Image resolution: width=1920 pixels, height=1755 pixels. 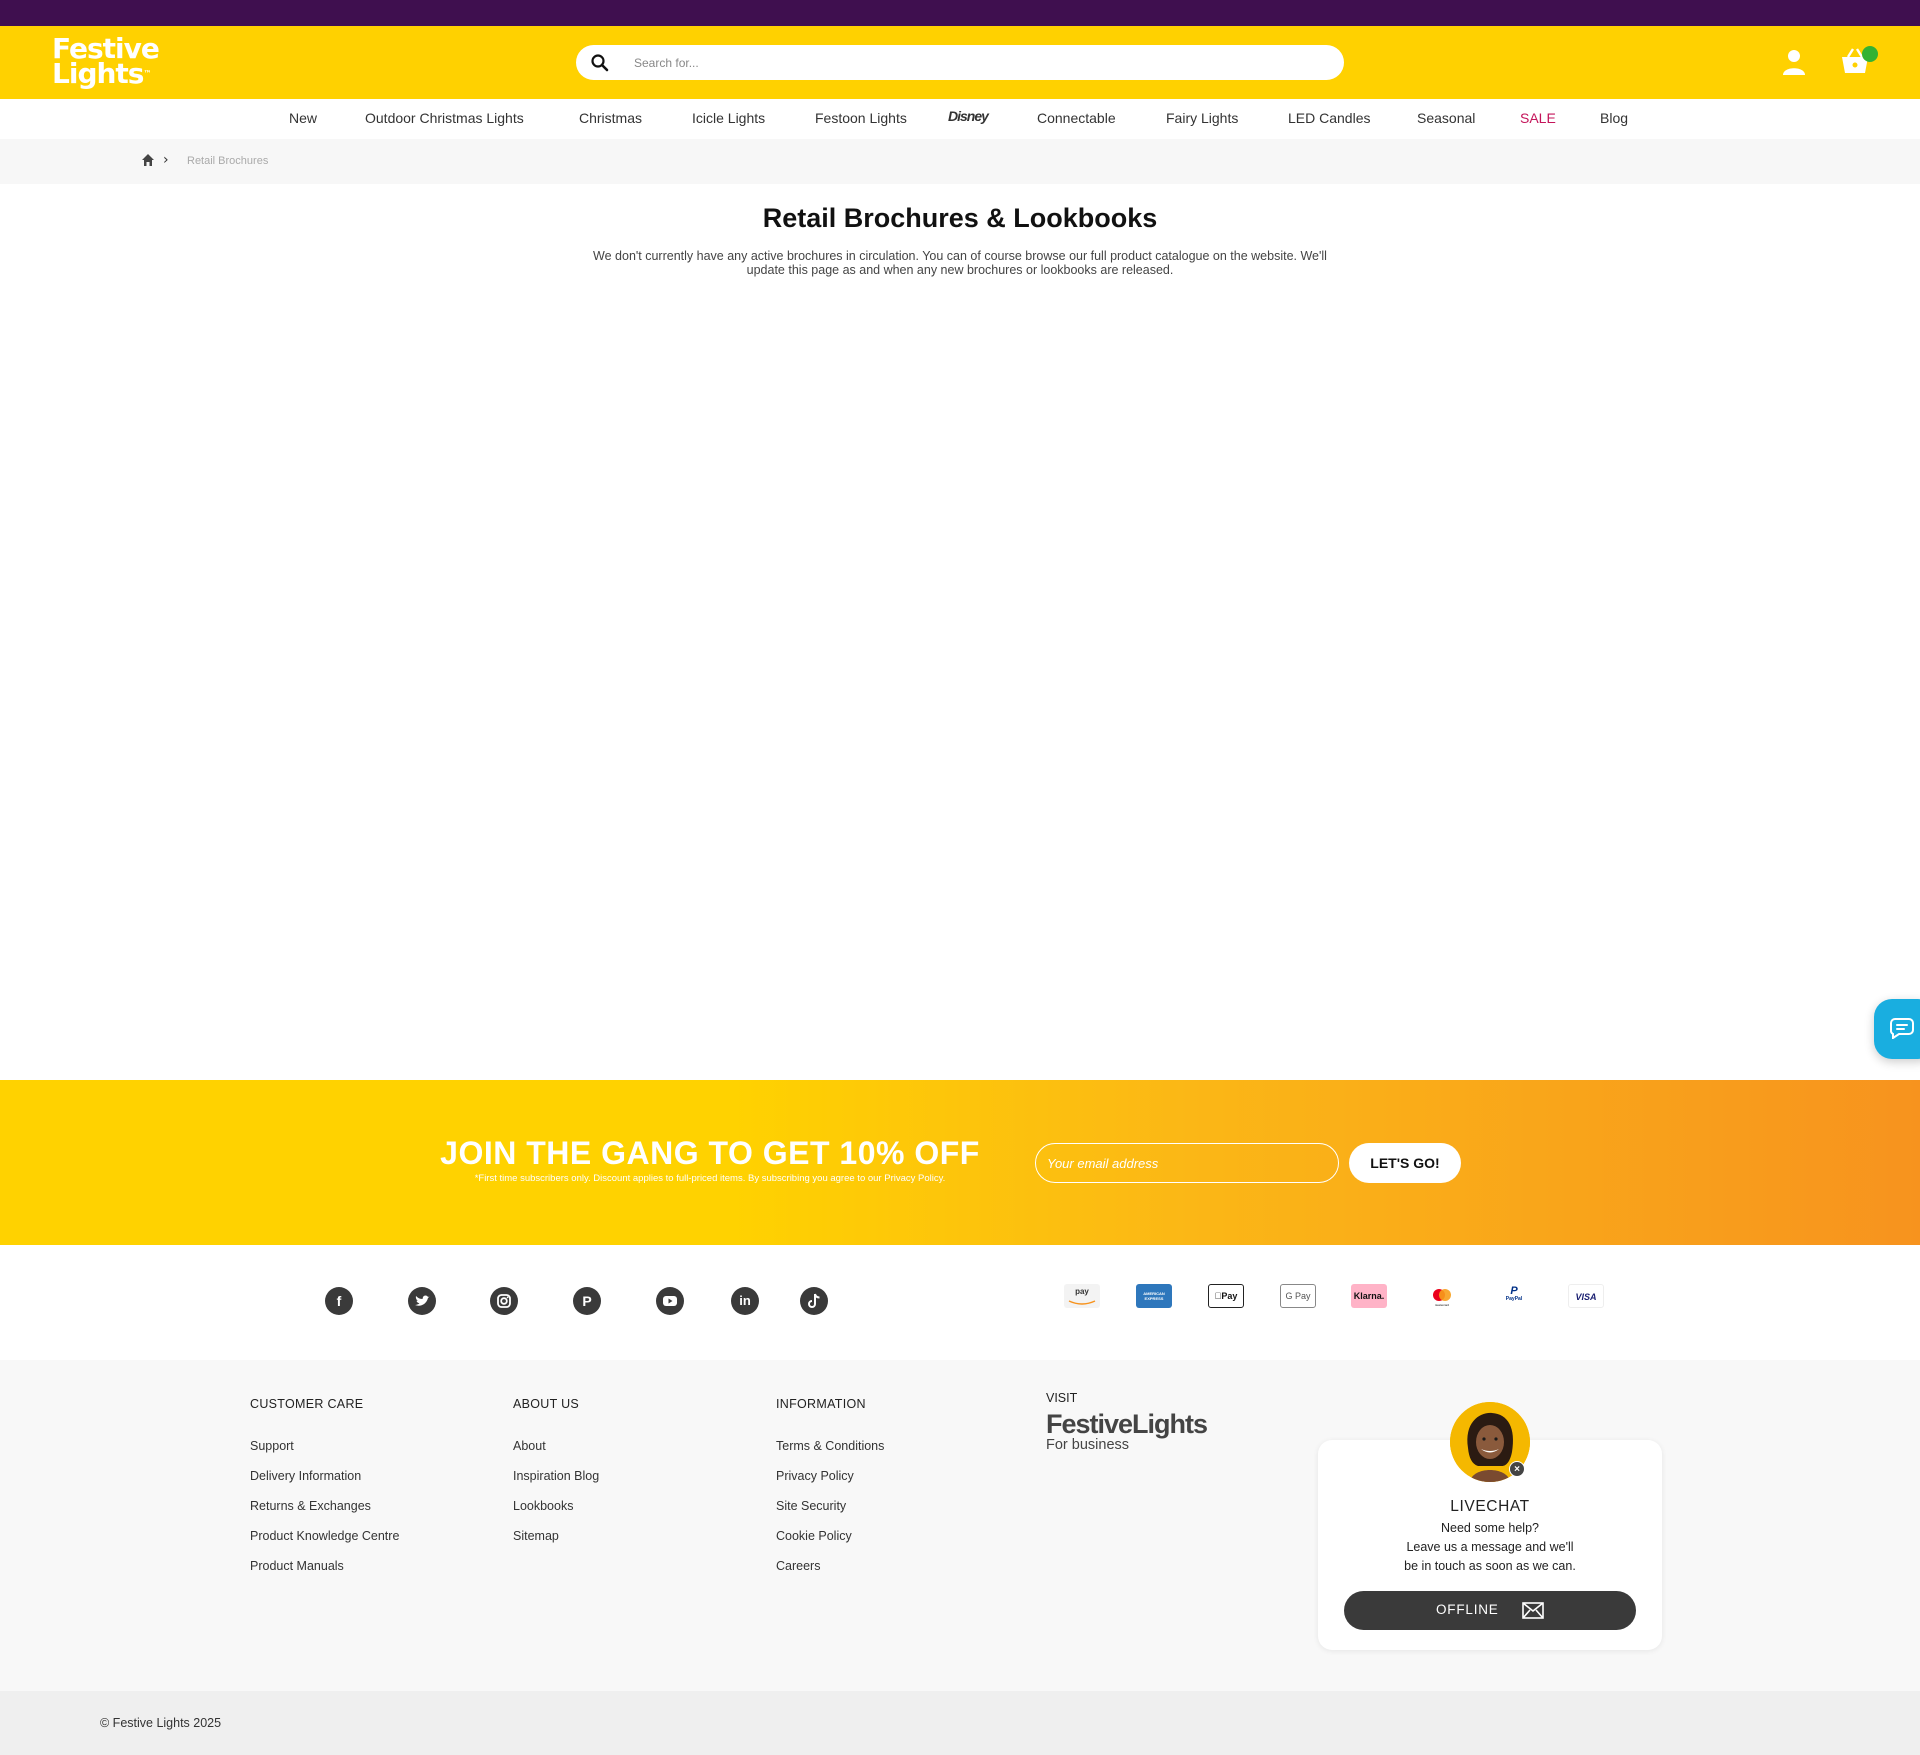 What do you see at coordinates (979, 62) in the screenshot?
I see `search-input` at bounding box center [979, 62].